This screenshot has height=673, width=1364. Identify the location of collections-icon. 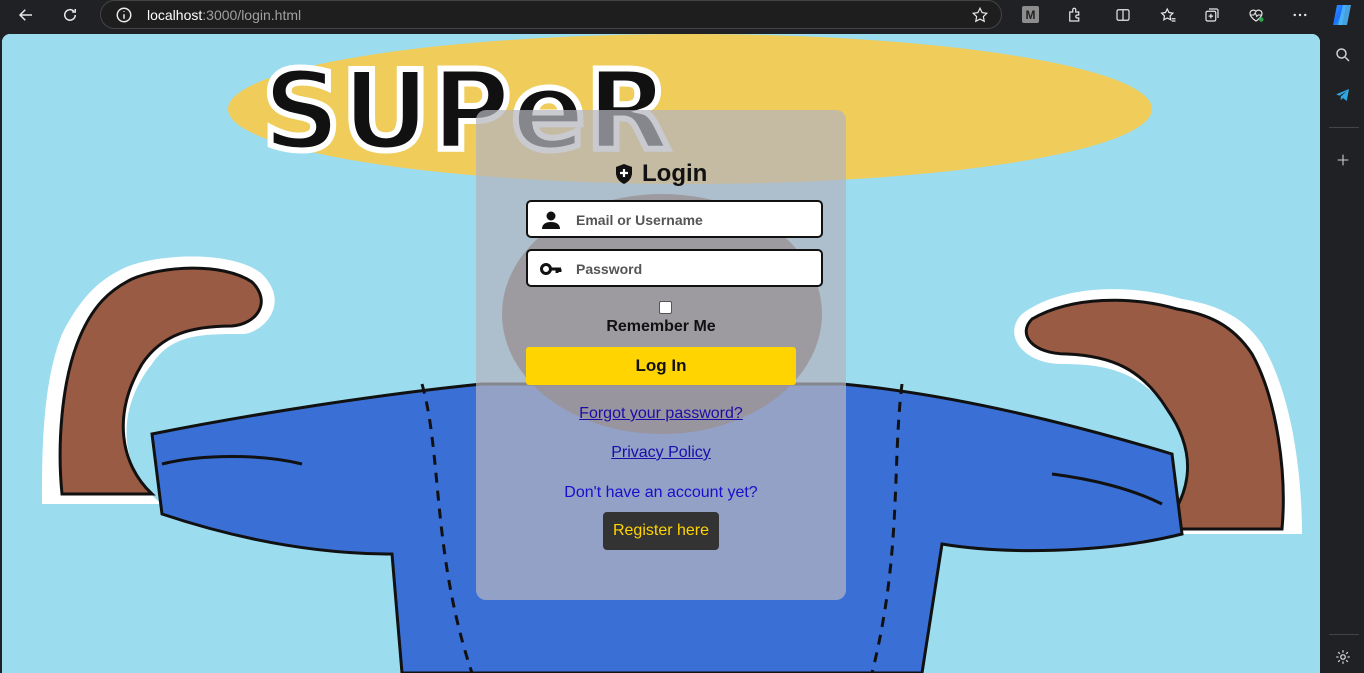
(1212, 15).